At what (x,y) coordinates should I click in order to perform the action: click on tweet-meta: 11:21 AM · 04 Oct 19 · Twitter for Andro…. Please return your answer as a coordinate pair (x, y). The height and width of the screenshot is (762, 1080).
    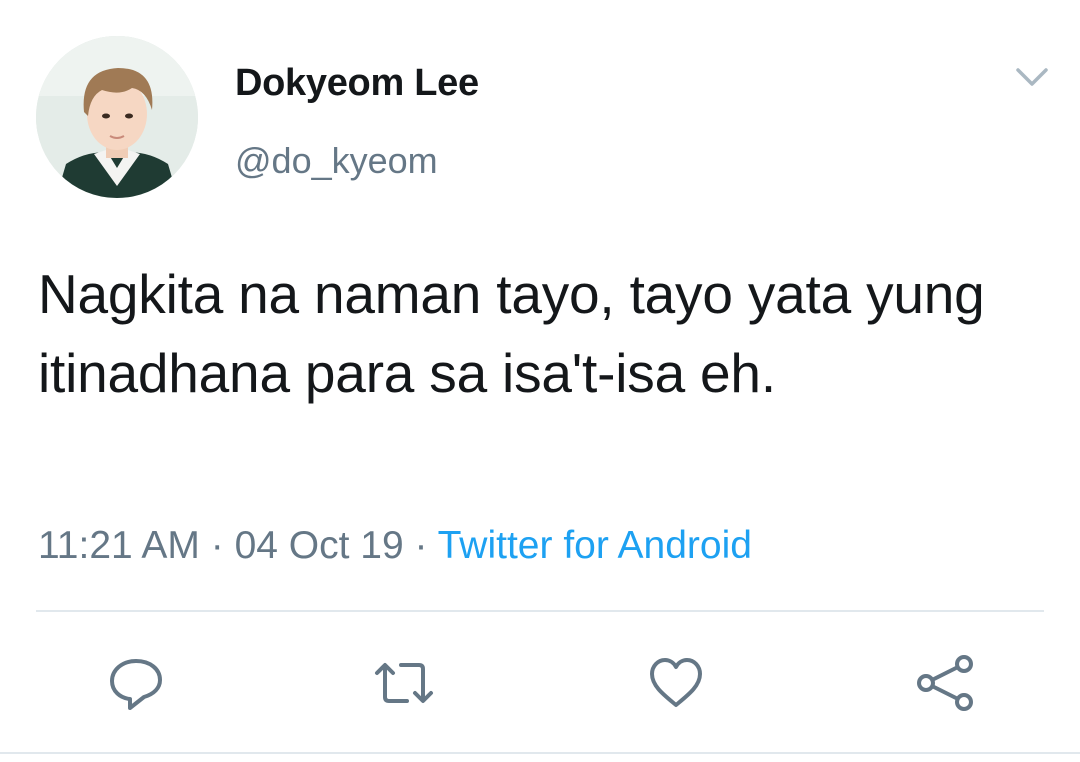
    Looking at the image, I should click on (395, 546).